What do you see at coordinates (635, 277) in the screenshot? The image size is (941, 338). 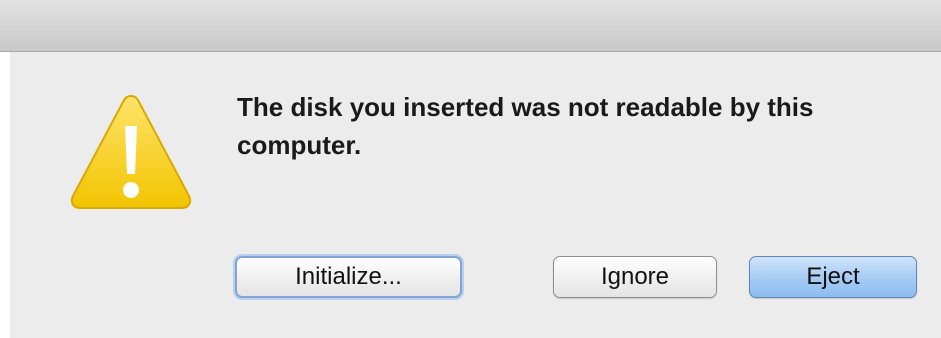 I see `ignore-button: Ignore` at bounding box center [635, 277].